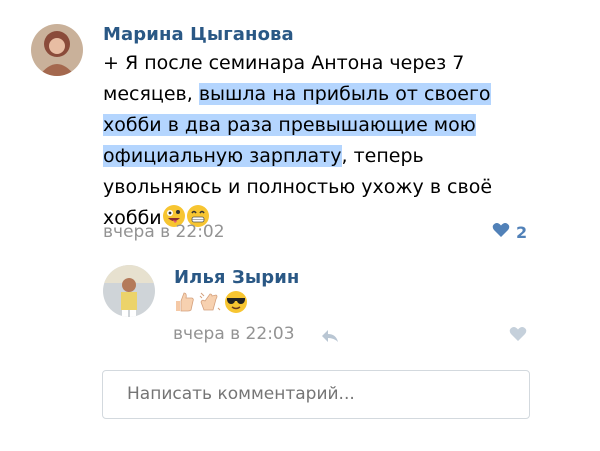  Describe the element at coordinates (284, 63) in the screenshot. I see `comment-text-line: + Я после семинара Антона через 7` at that location.